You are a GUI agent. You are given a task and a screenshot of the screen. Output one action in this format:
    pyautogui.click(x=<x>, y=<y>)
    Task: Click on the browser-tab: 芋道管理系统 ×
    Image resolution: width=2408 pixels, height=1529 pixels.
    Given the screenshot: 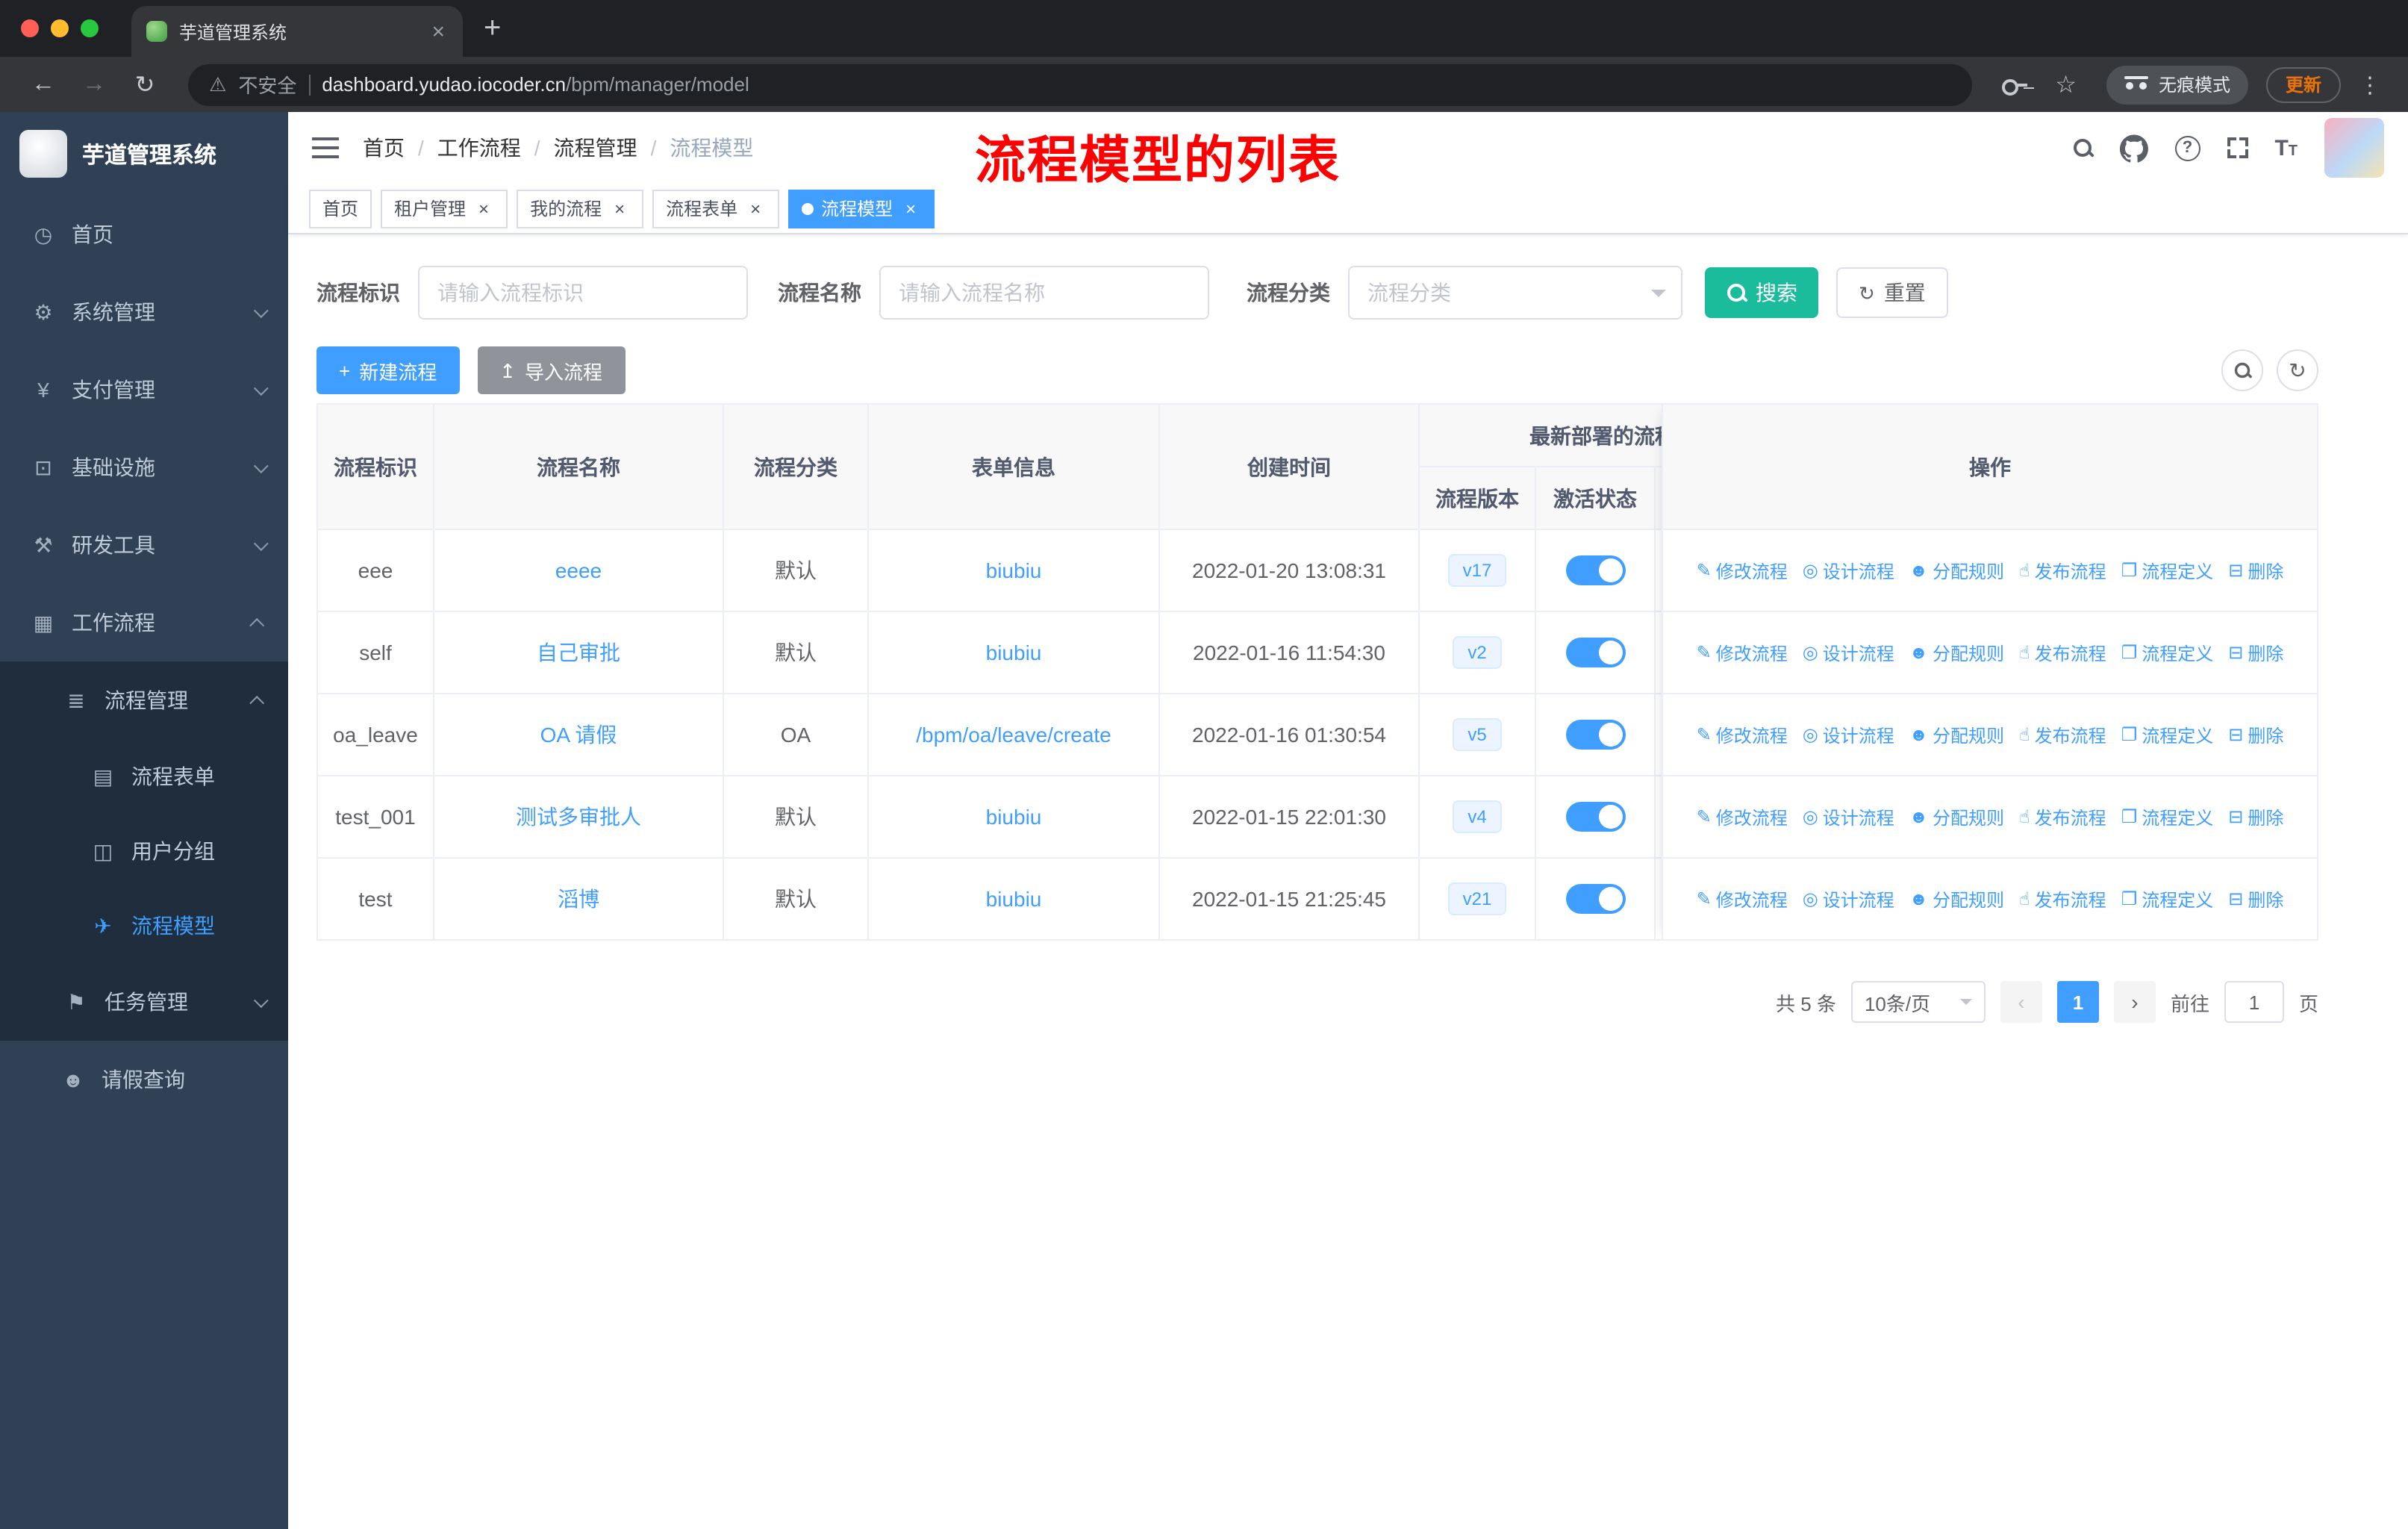 What is the action you would take?
    pyautogui.click(x=297, y=32)
    